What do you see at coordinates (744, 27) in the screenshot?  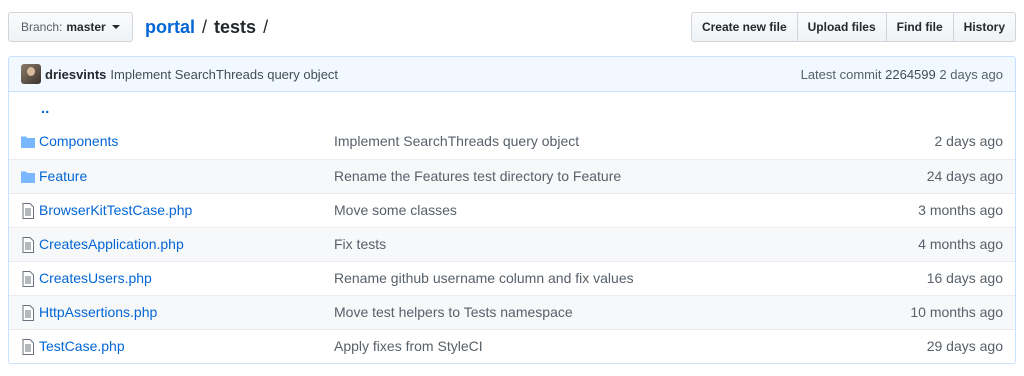 I see `create-new-file-button: Create new file` at bounding box center [744, 27].